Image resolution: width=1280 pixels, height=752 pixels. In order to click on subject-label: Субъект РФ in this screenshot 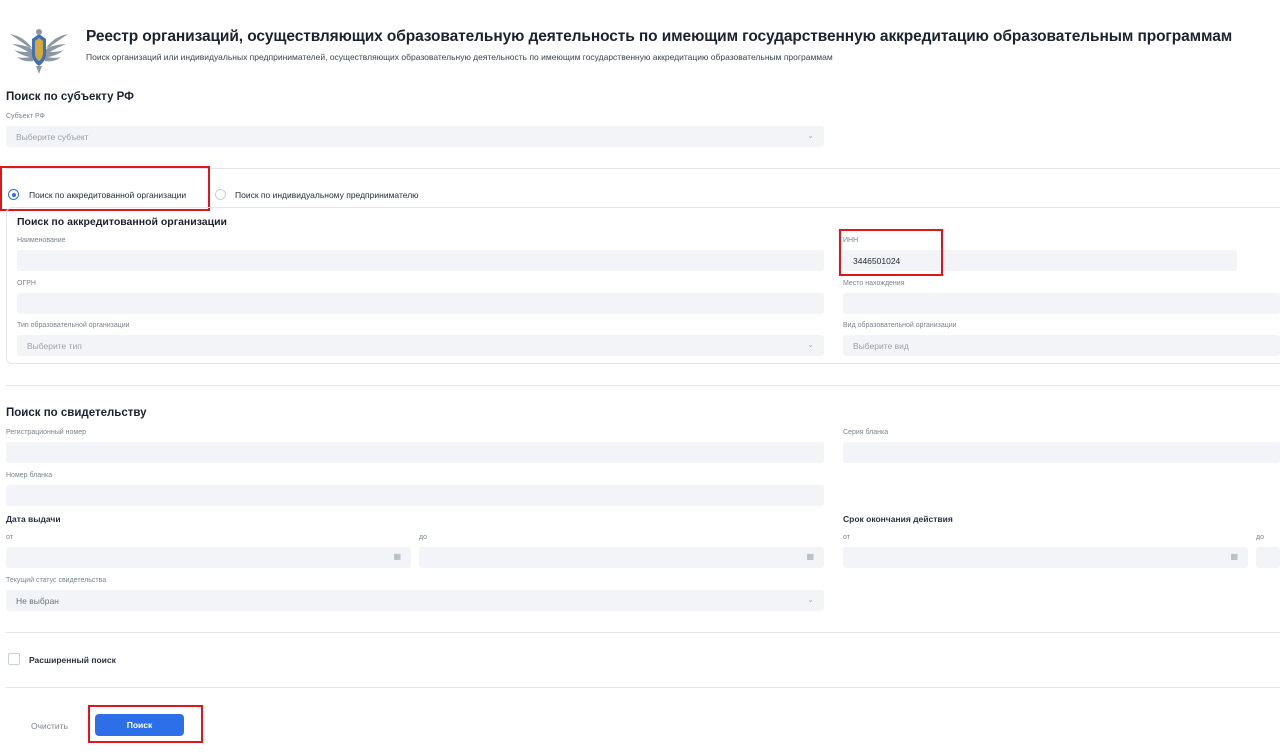, I will do `click(25, 116)`.